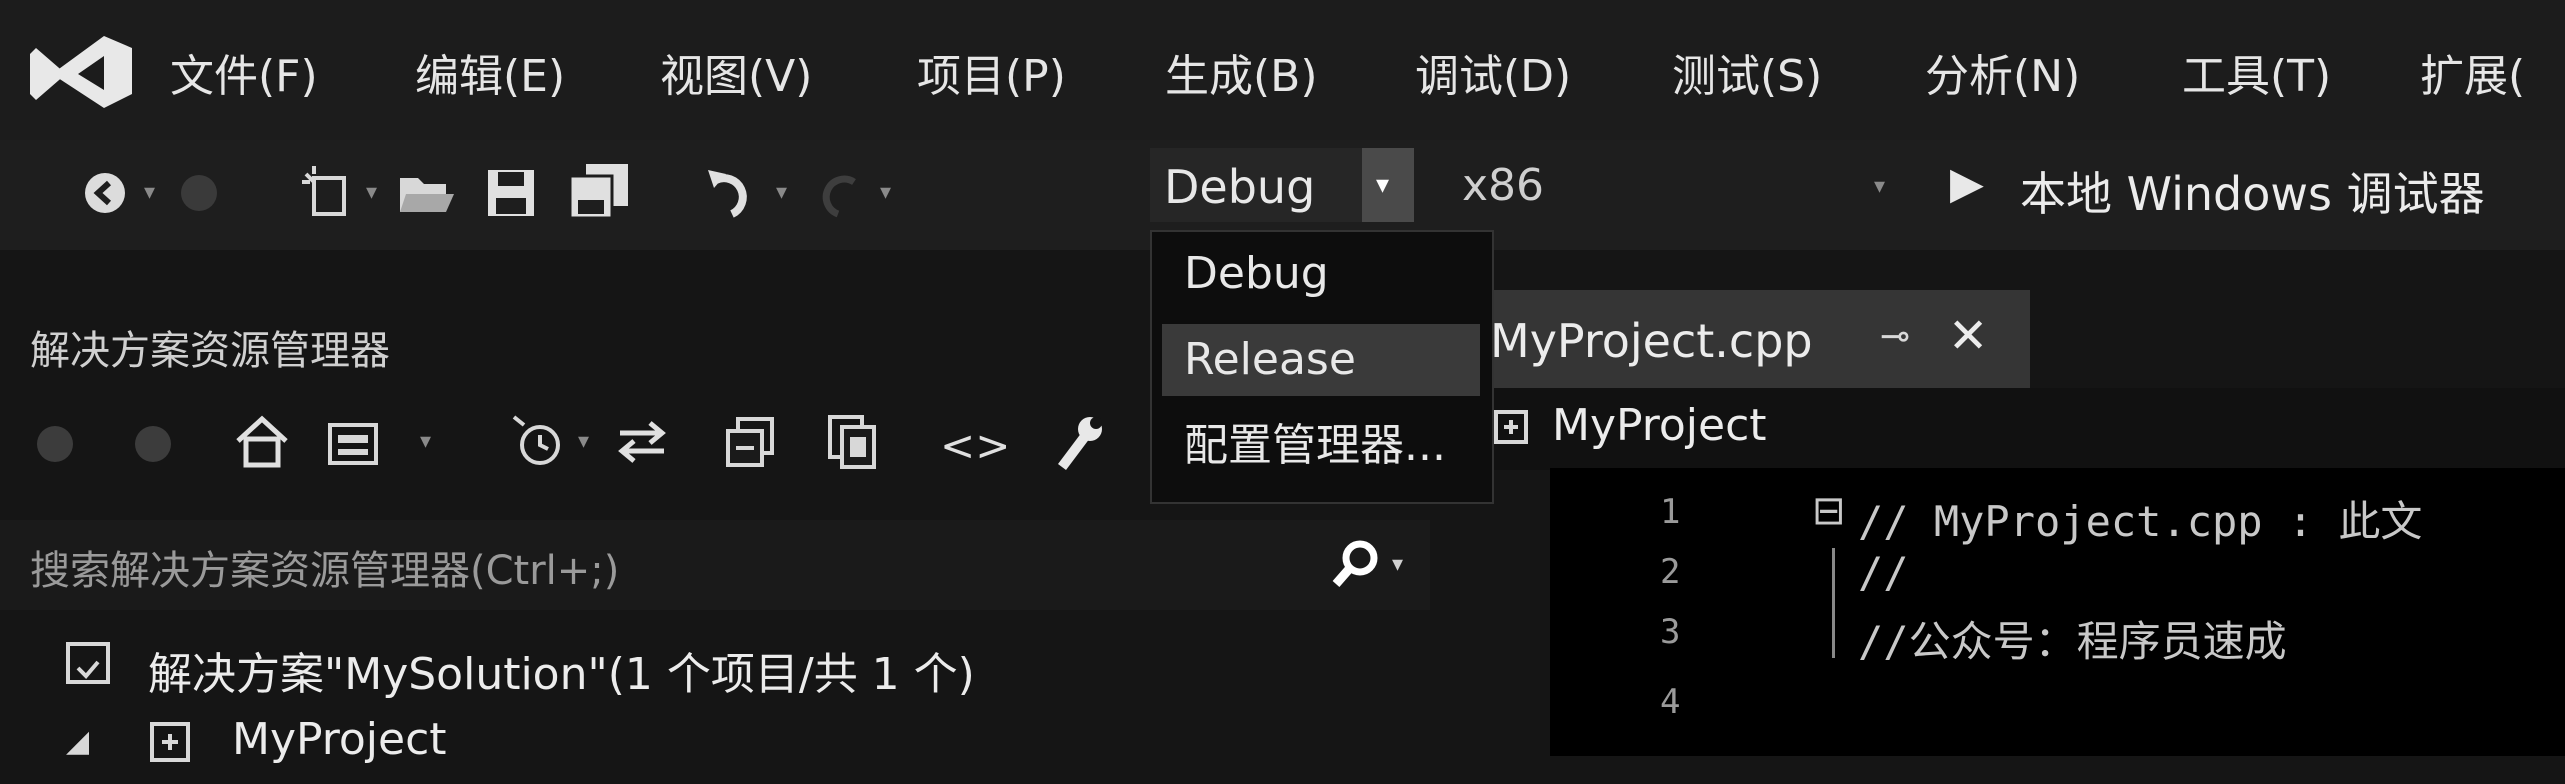  I want to click on project-label: MyProject, so click(339, 739).